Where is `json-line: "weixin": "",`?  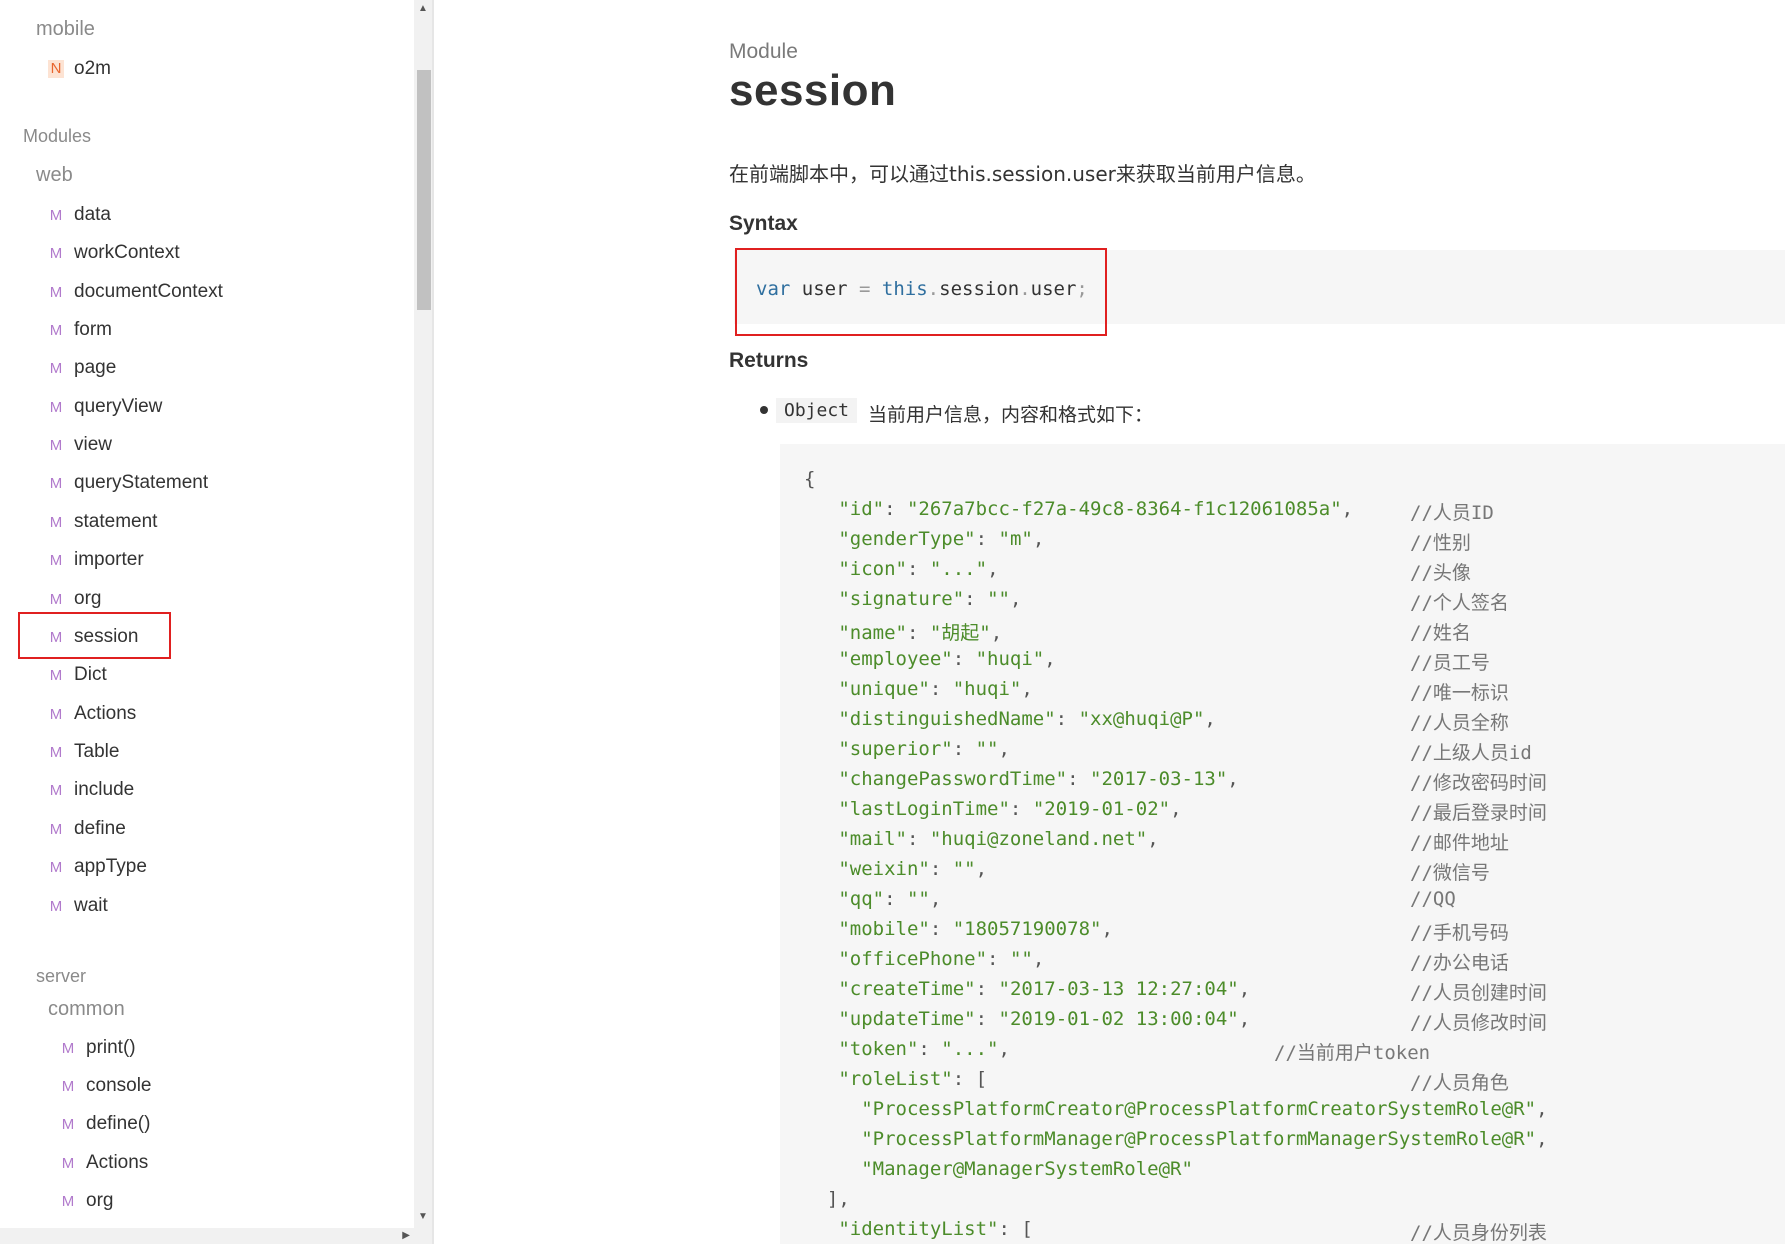 json-line: "weixin": "", is located at coordinates (913, 869).